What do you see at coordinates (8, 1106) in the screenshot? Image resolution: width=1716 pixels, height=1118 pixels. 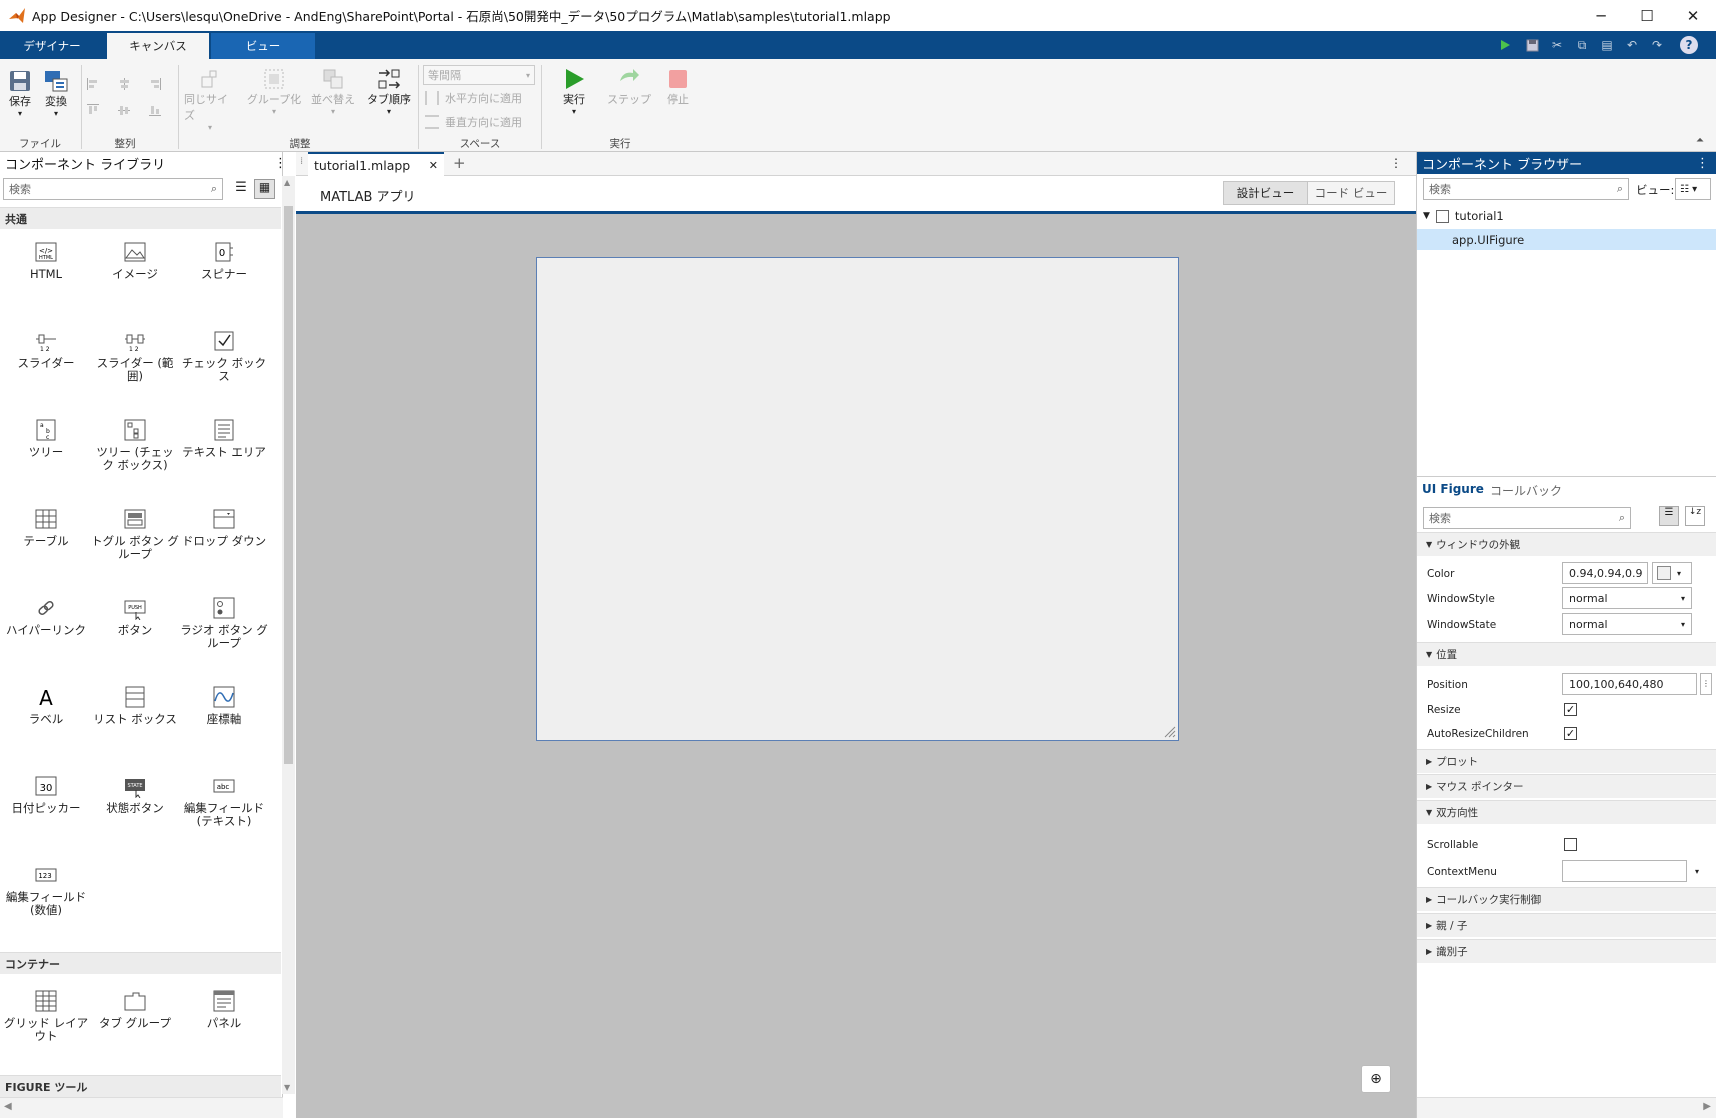 I see `scroll-left-icon: ◀` at bounding box center [8, 1106].